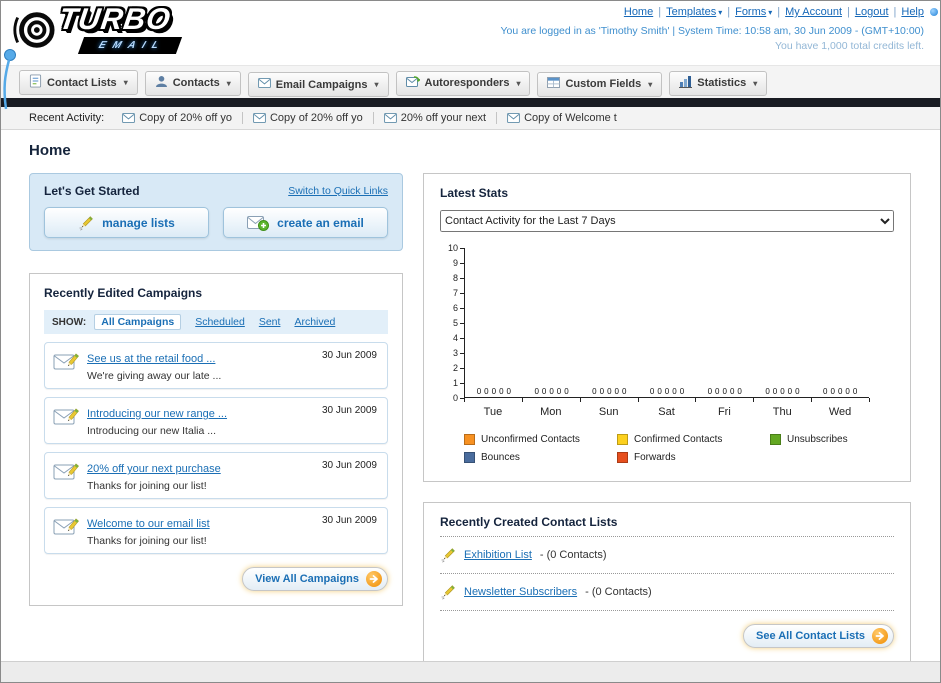  I want to click on chevron-down-icon: ▾, so click(770, 12).